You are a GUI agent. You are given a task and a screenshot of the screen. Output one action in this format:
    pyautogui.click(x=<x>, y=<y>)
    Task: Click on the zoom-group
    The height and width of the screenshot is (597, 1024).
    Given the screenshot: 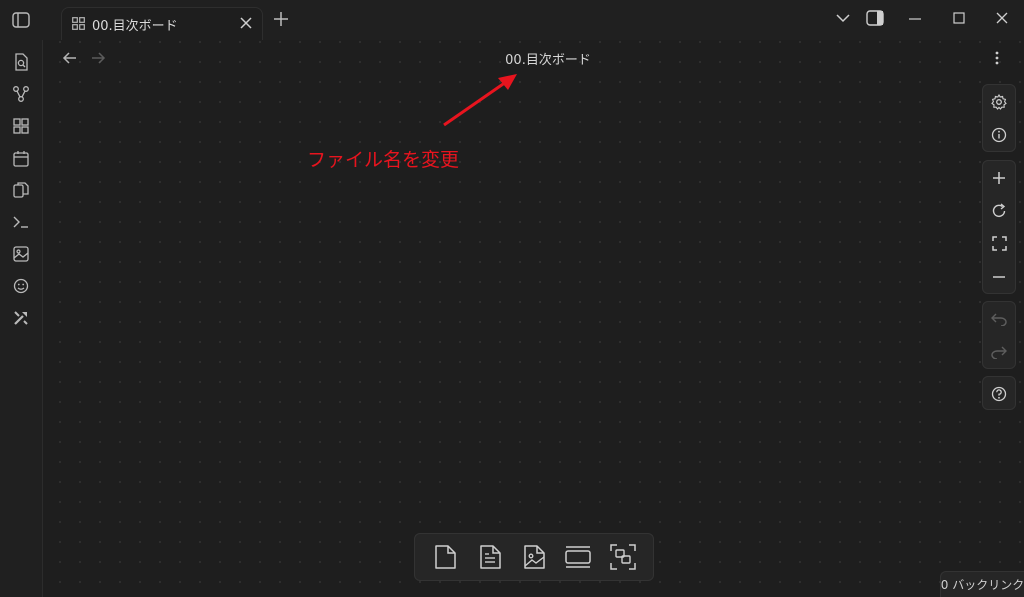 What is the action you would take?
    pyautogui.click(x=999, y=227)
    